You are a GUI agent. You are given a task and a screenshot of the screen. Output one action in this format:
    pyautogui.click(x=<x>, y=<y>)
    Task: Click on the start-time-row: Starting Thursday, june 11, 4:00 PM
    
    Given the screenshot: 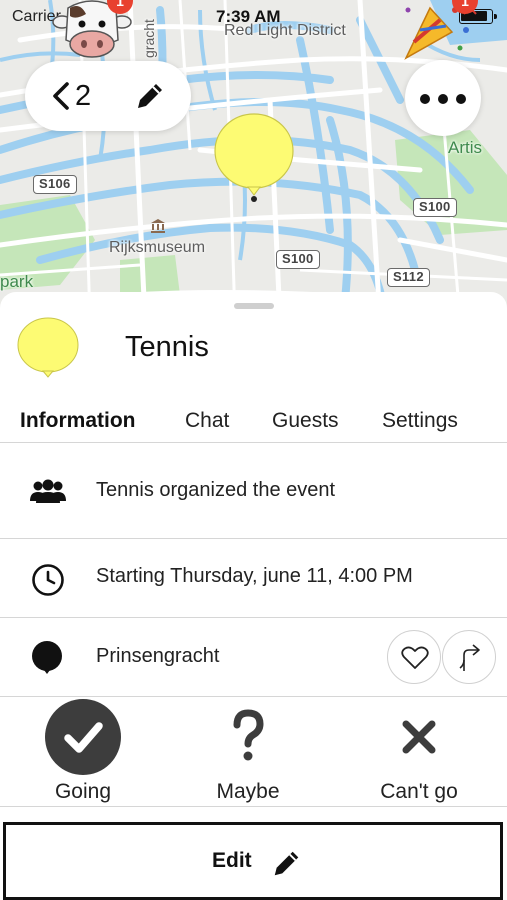 What is the action you would take?
    pyautogui.click(x=253, y=578)
    